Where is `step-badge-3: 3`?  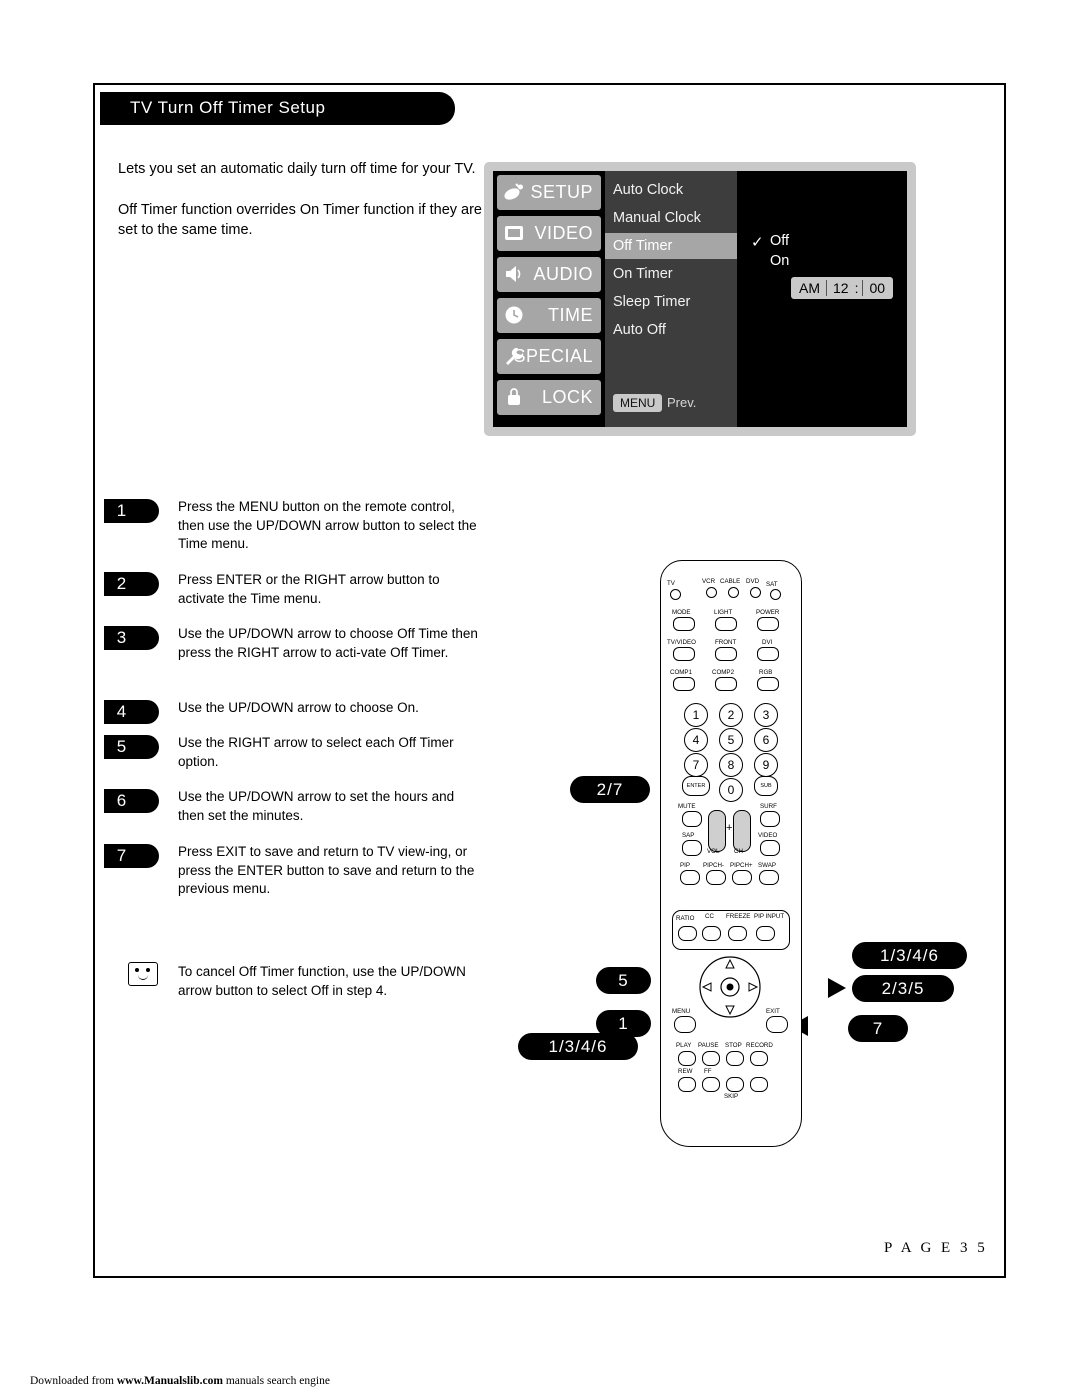 step-badge-3: 3 is located at coordinates (131, 638).